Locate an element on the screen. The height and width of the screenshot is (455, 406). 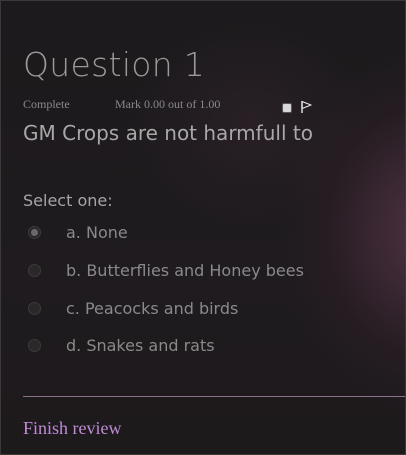
divider is located at coordinates (214, 396).